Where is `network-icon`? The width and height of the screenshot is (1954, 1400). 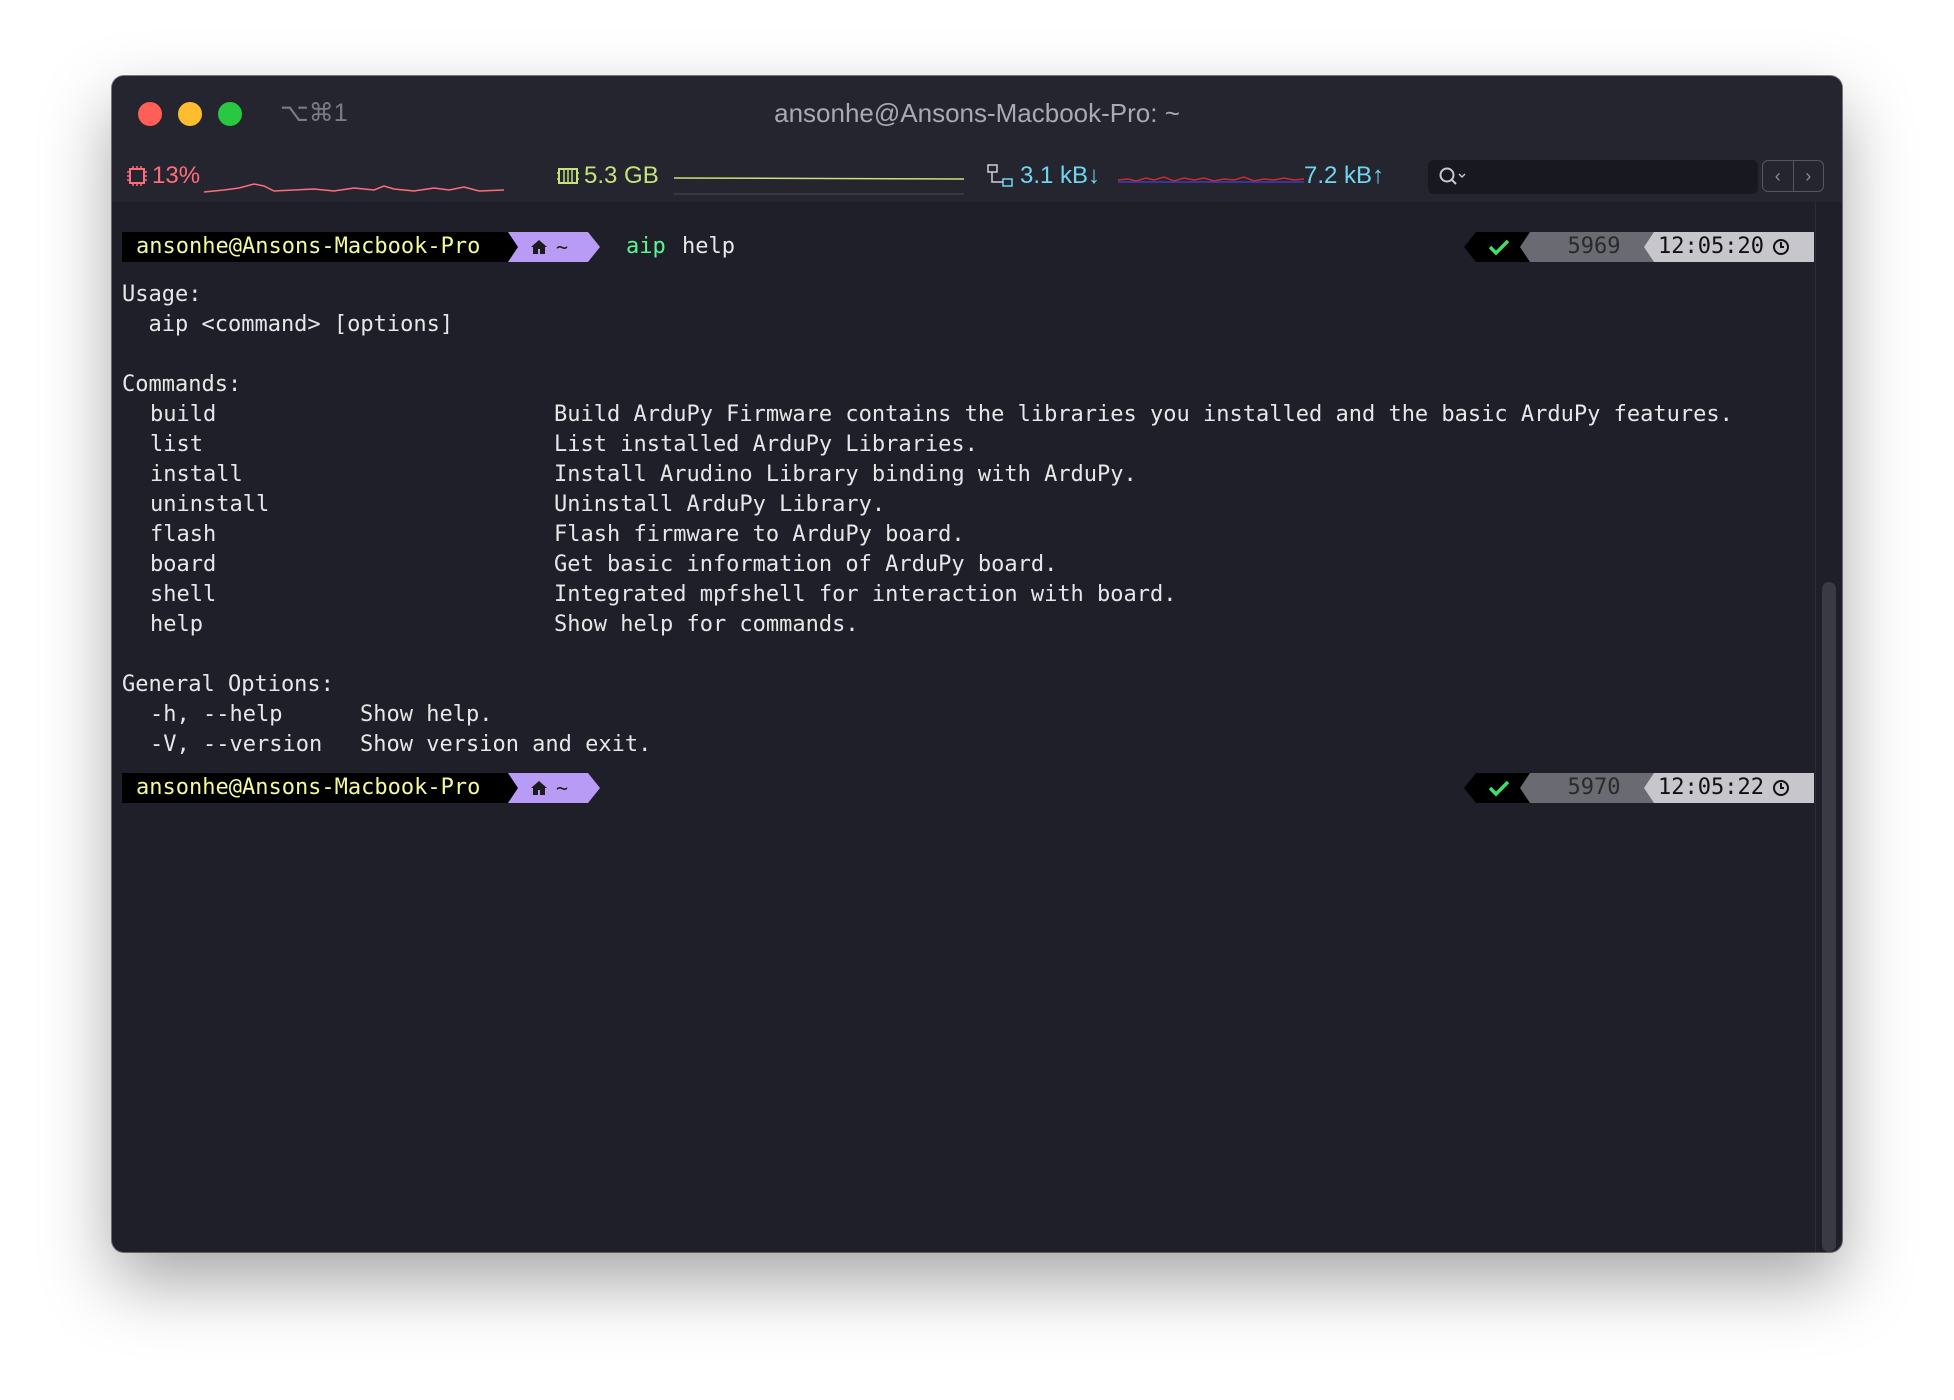 network-icon is located at coordinates (1000, 175).